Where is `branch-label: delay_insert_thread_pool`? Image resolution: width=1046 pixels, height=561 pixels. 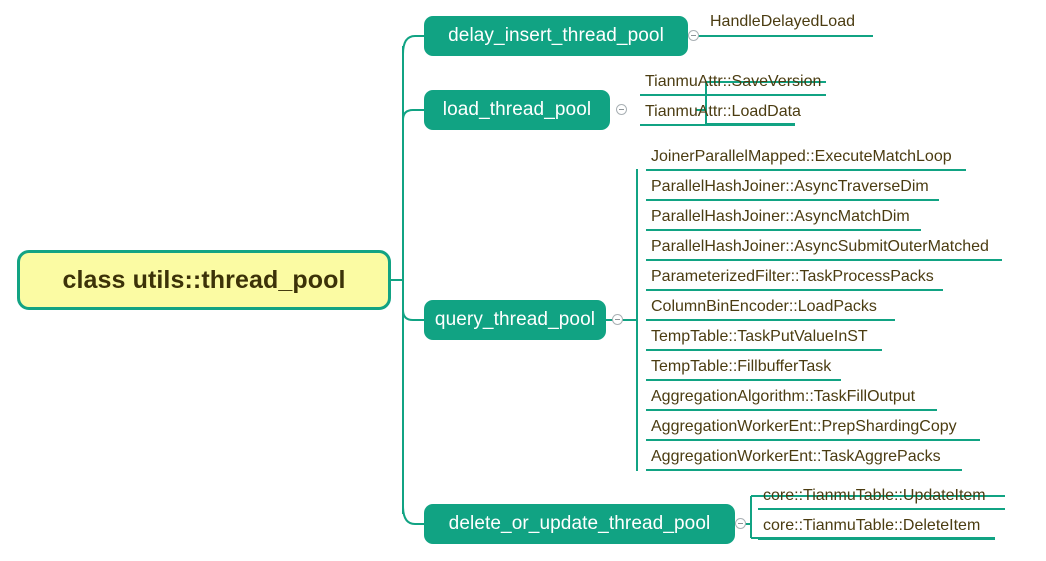 branch-label: delay_insert_thread_pool is located at coordinates (556, 35).